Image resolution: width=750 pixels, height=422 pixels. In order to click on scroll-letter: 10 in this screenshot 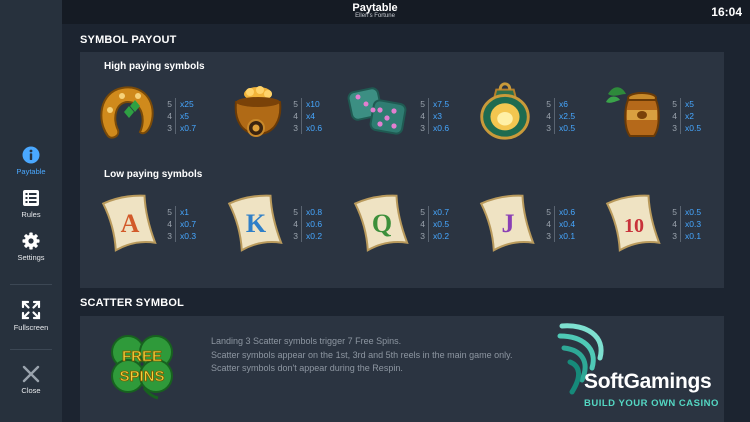, I will do `click(634, 226)`.